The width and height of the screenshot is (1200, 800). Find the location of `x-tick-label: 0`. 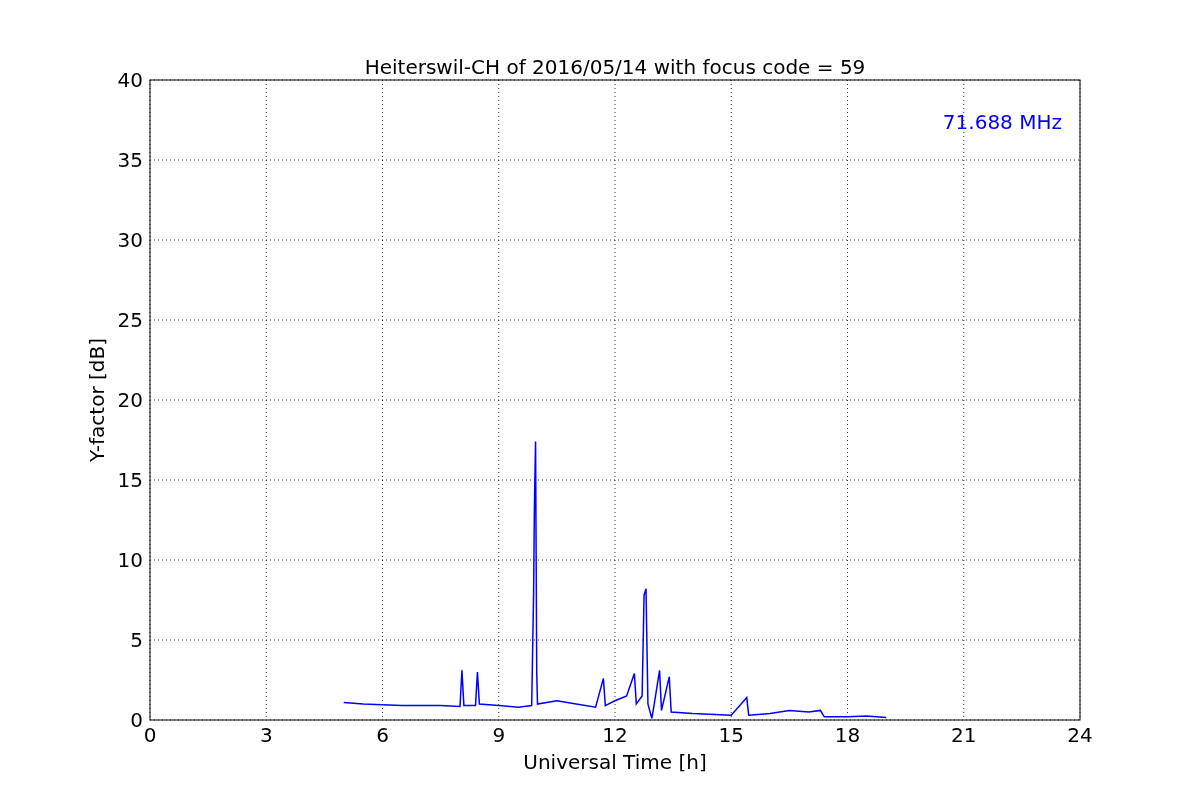

x-tick-label: 0 is located at coordinates (150, 735).